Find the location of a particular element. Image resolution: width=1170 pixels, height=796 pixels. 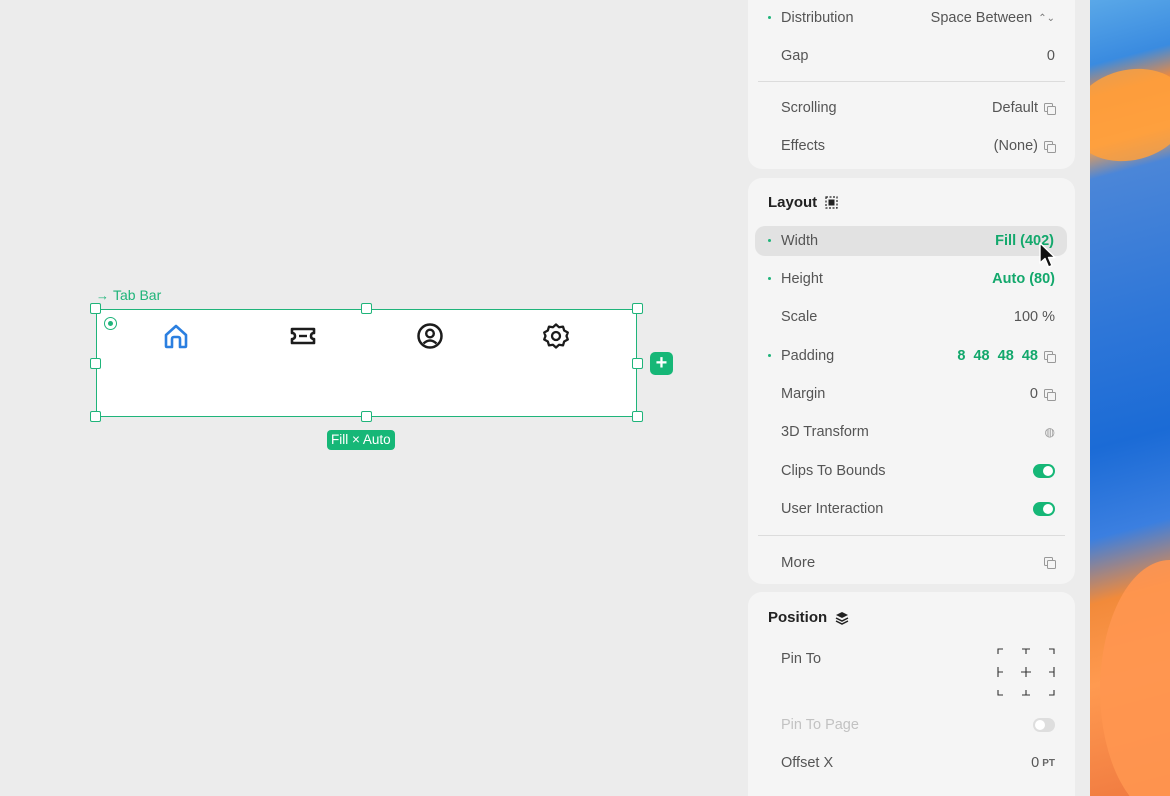

arrow-right-icon: → is located at coordinates (102, 295).